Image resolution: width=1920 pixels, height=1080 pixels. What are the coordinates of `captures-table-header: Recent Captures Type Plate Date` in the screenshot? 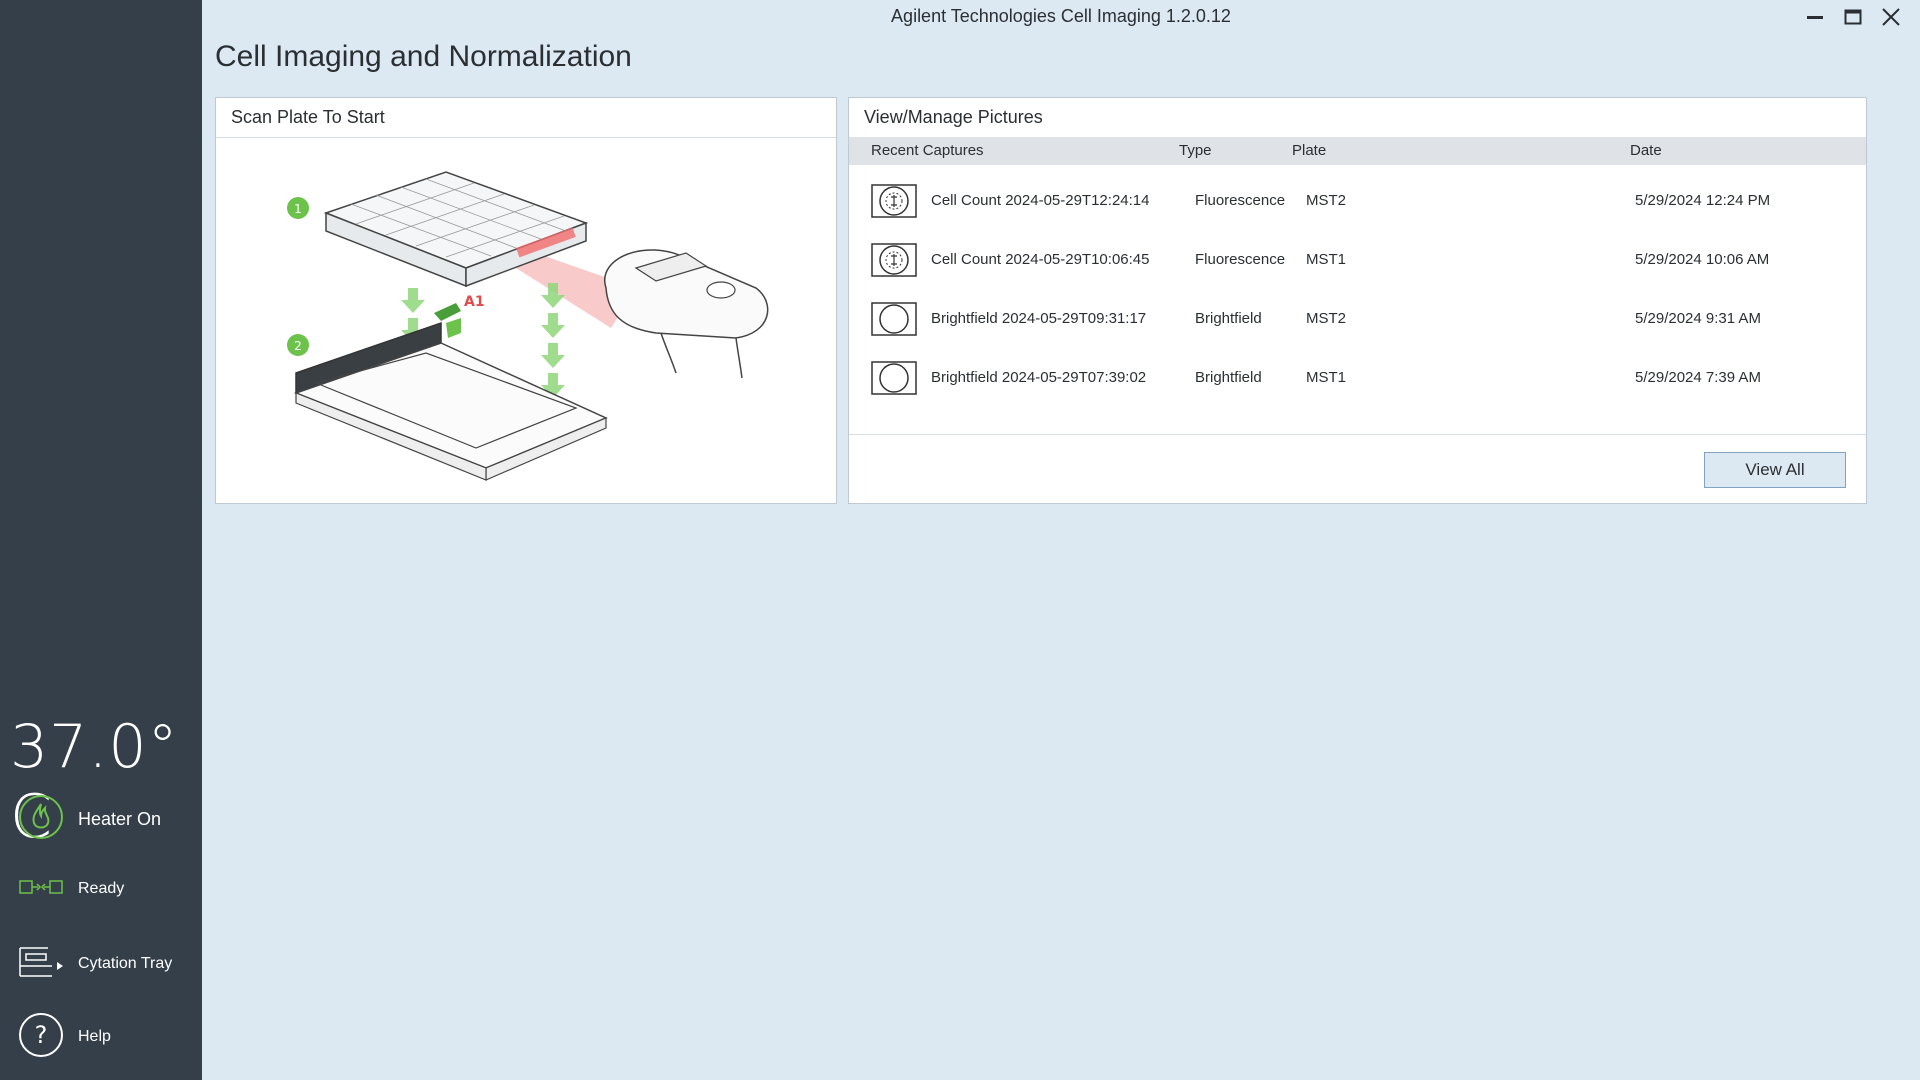 It's located at (1357, 151).